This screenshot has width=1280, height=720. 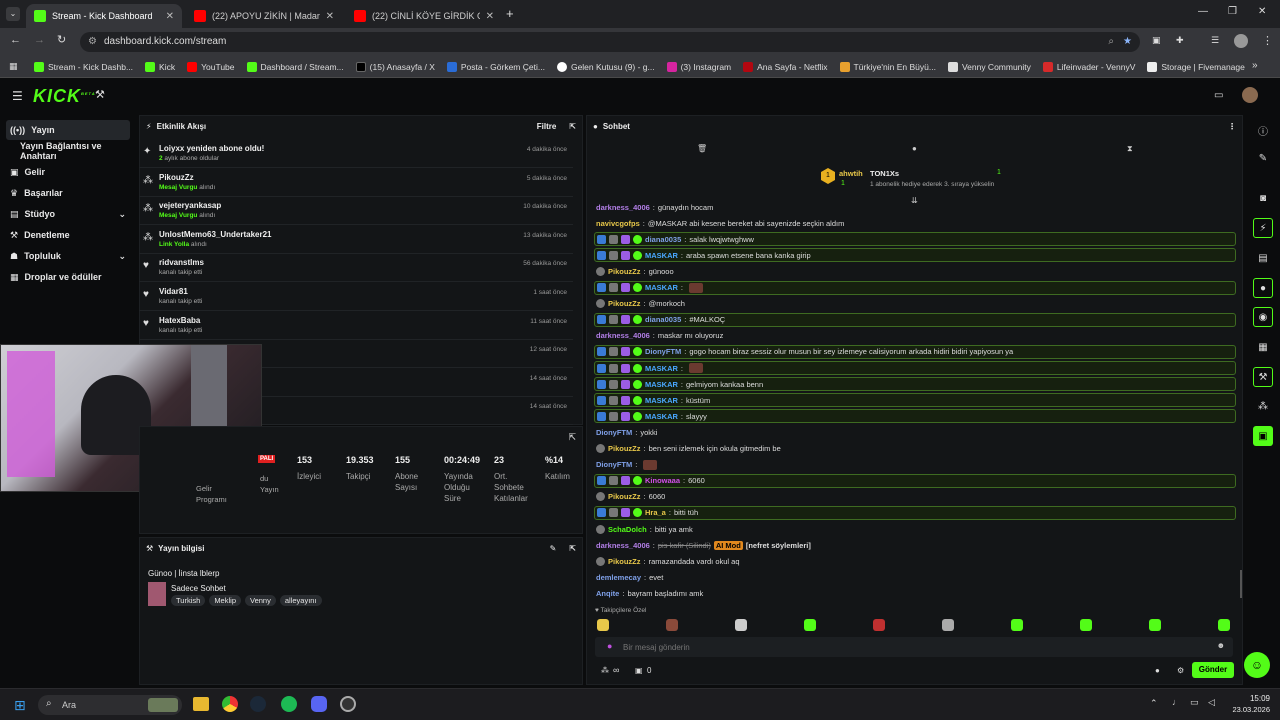 I want to click on apps-grid-icon: ▦, so click(x=13, y=66).